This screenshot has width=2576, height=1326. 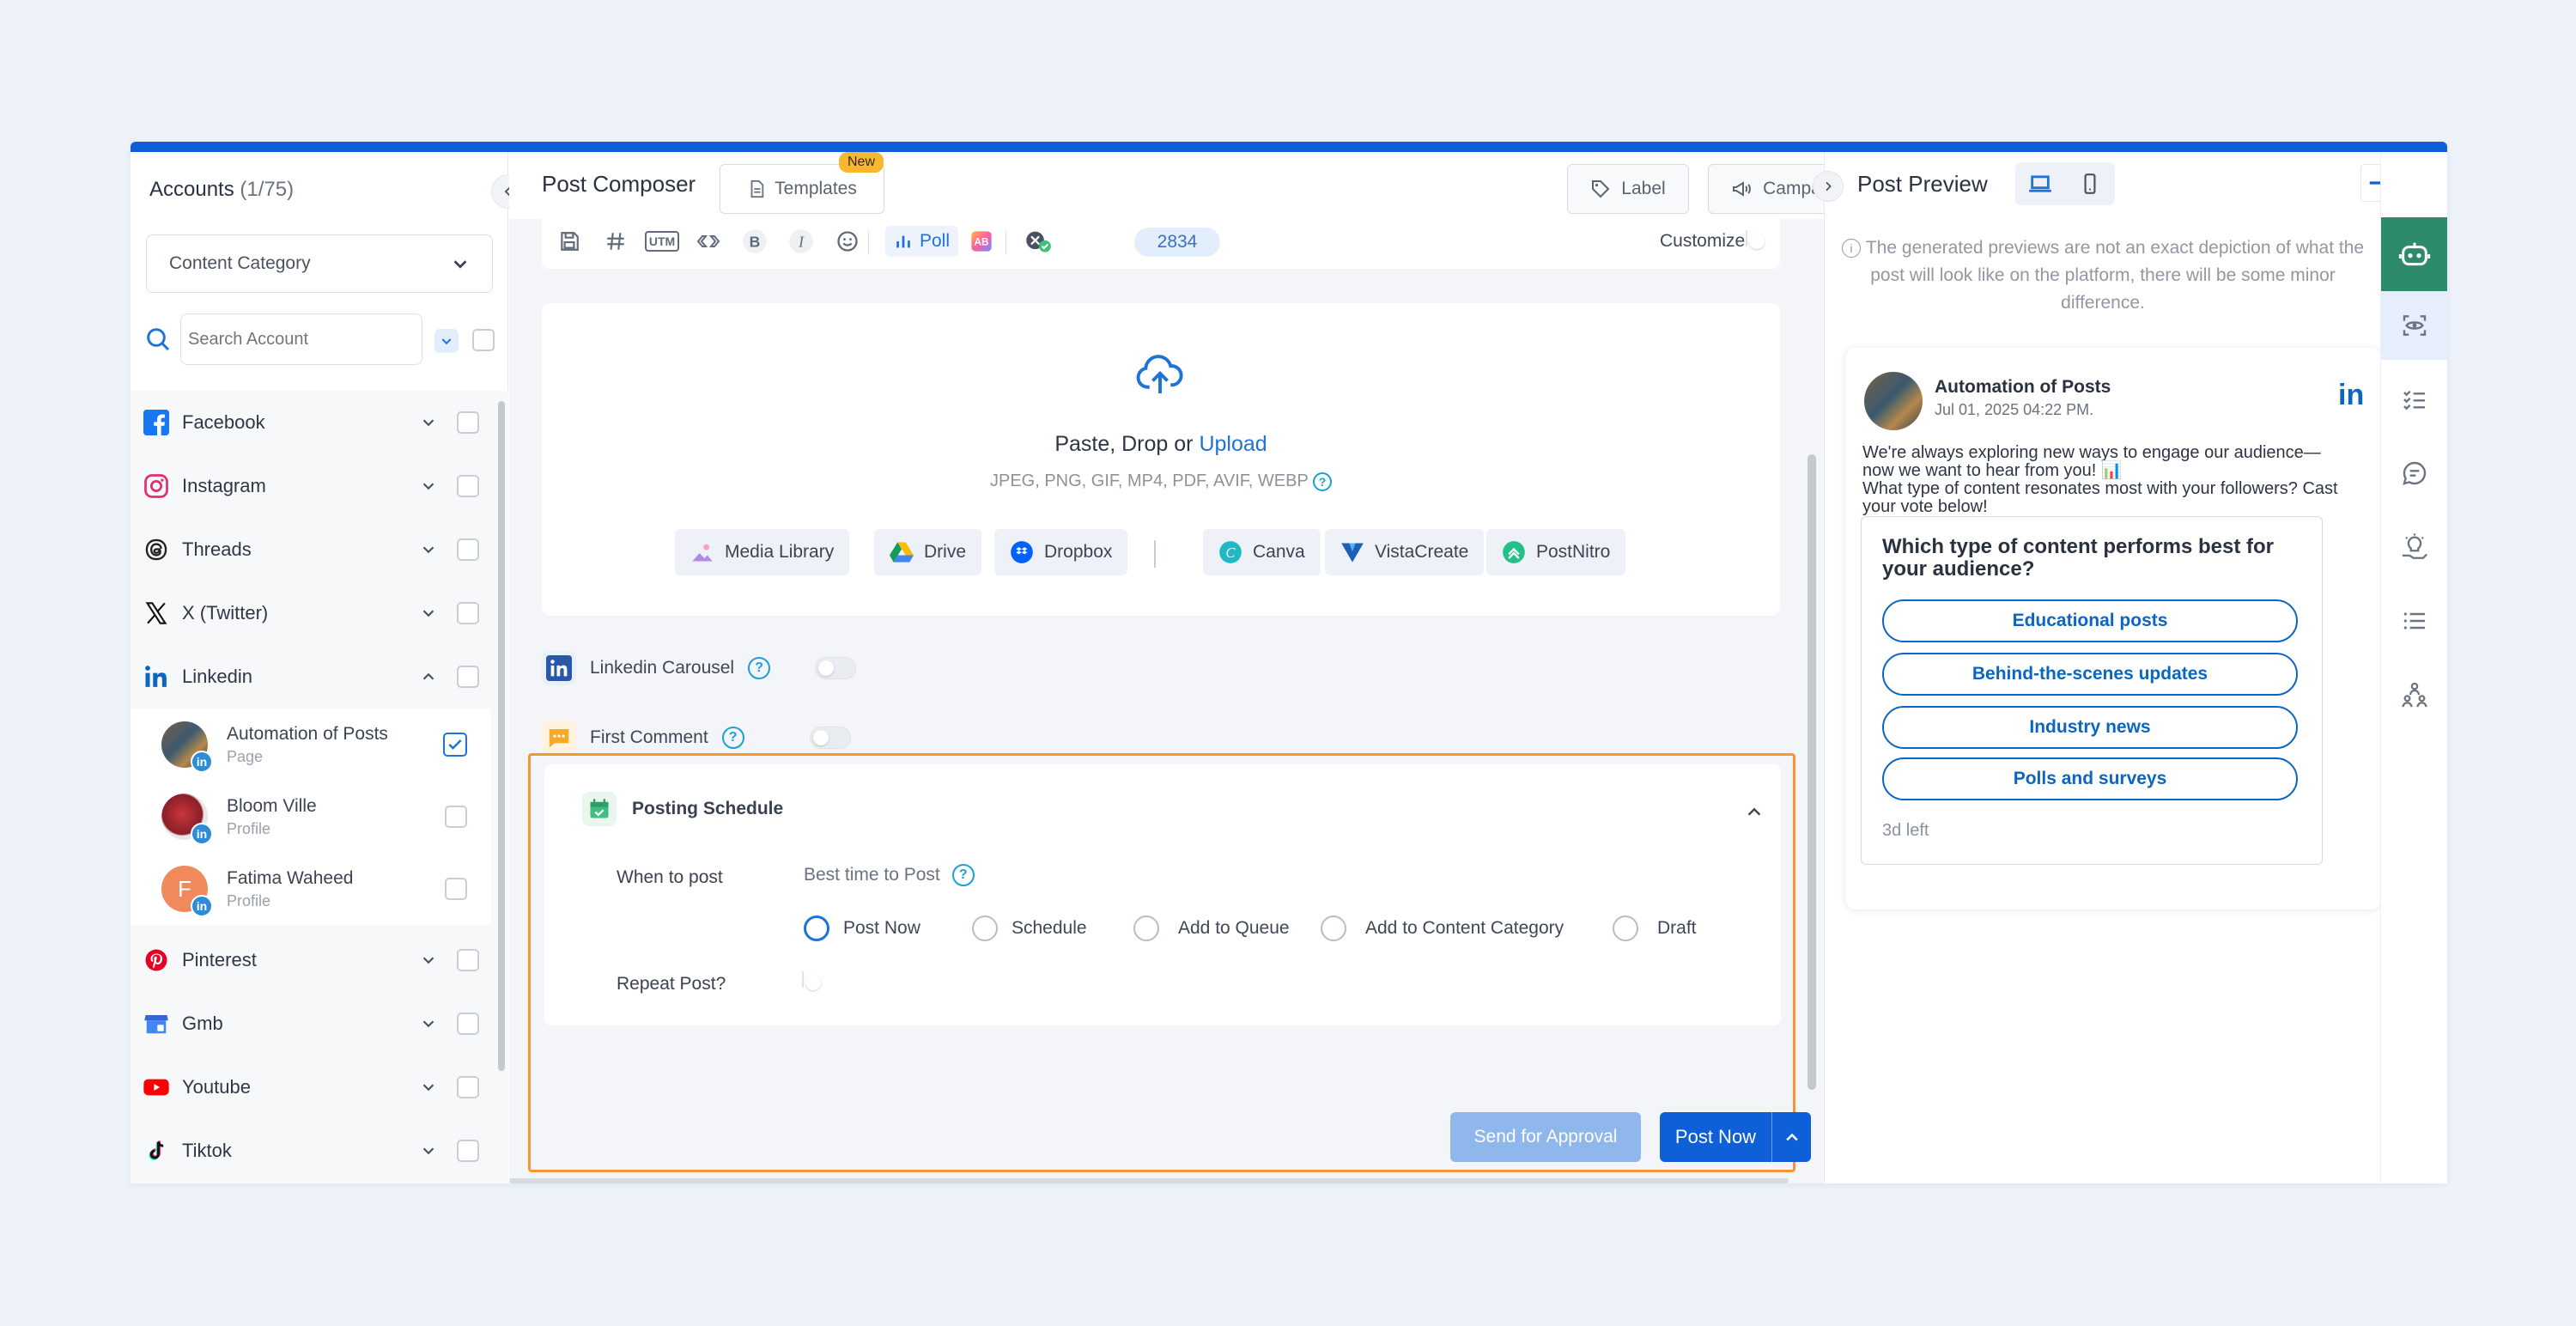 What do you see at coordinates (2414, 474) in the screenshot?
I see `comments-tool-button` at bounding box center [2414, 474].